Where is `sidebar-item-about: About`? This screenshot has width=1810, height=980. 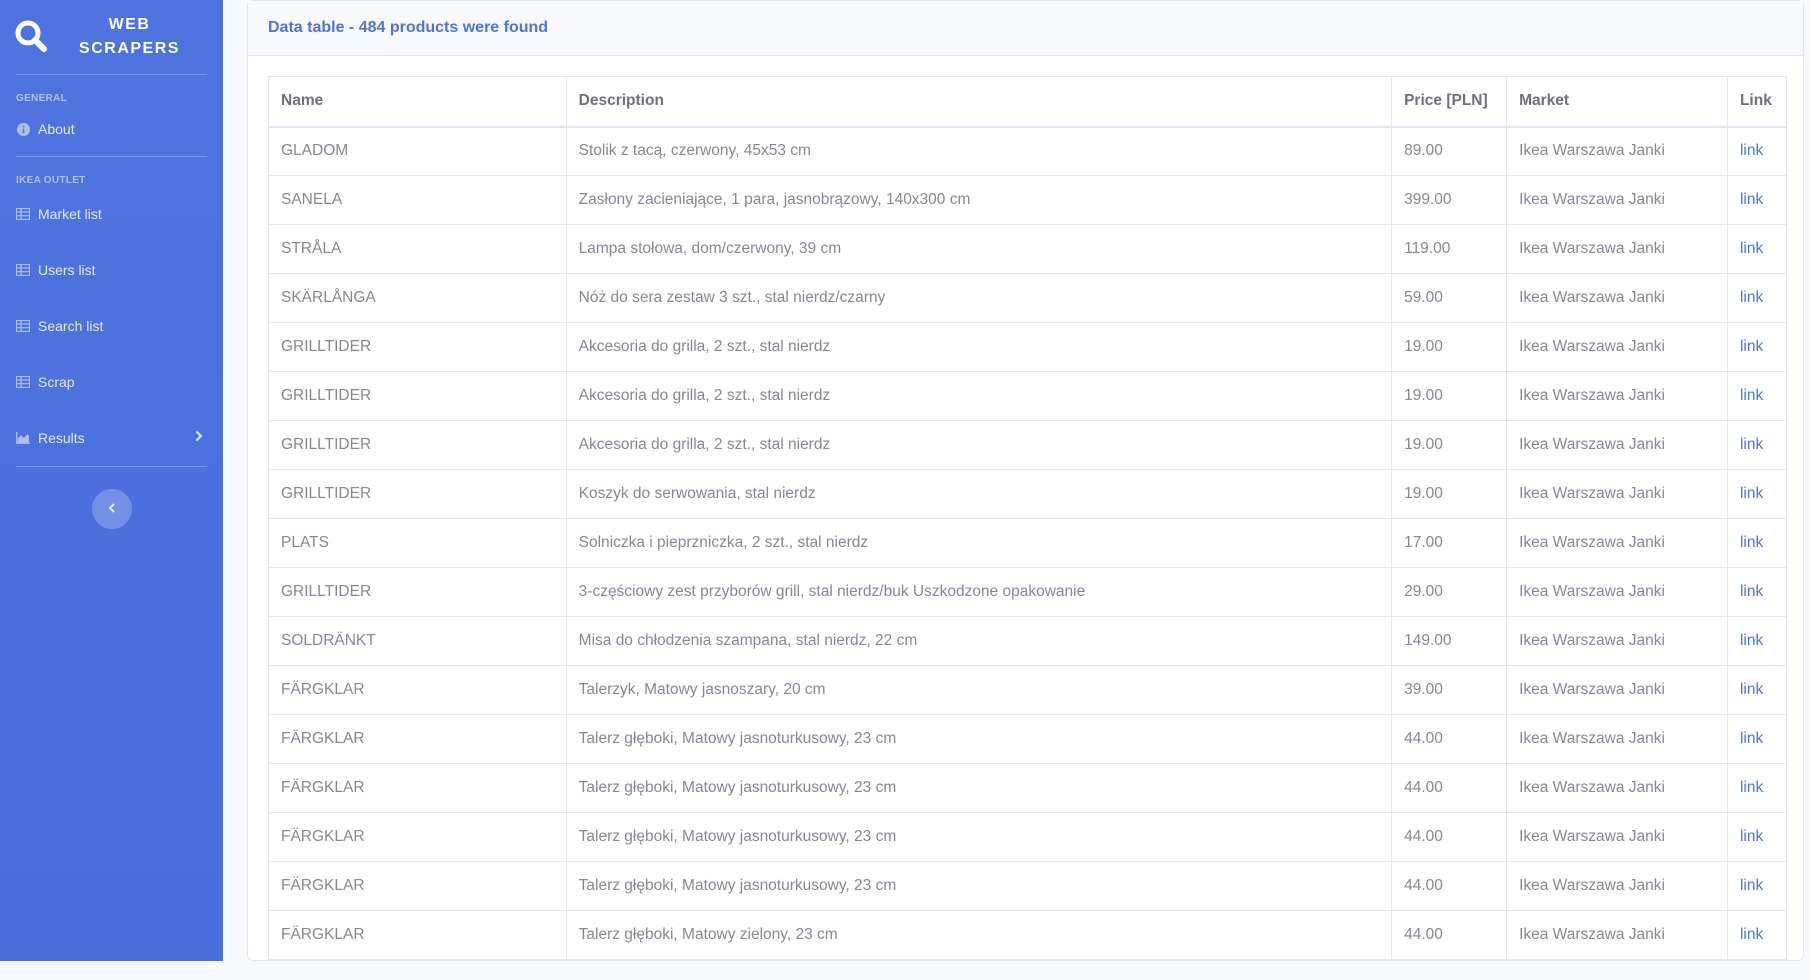
sidebar-item-about: About is located at coordinates (111, 129).